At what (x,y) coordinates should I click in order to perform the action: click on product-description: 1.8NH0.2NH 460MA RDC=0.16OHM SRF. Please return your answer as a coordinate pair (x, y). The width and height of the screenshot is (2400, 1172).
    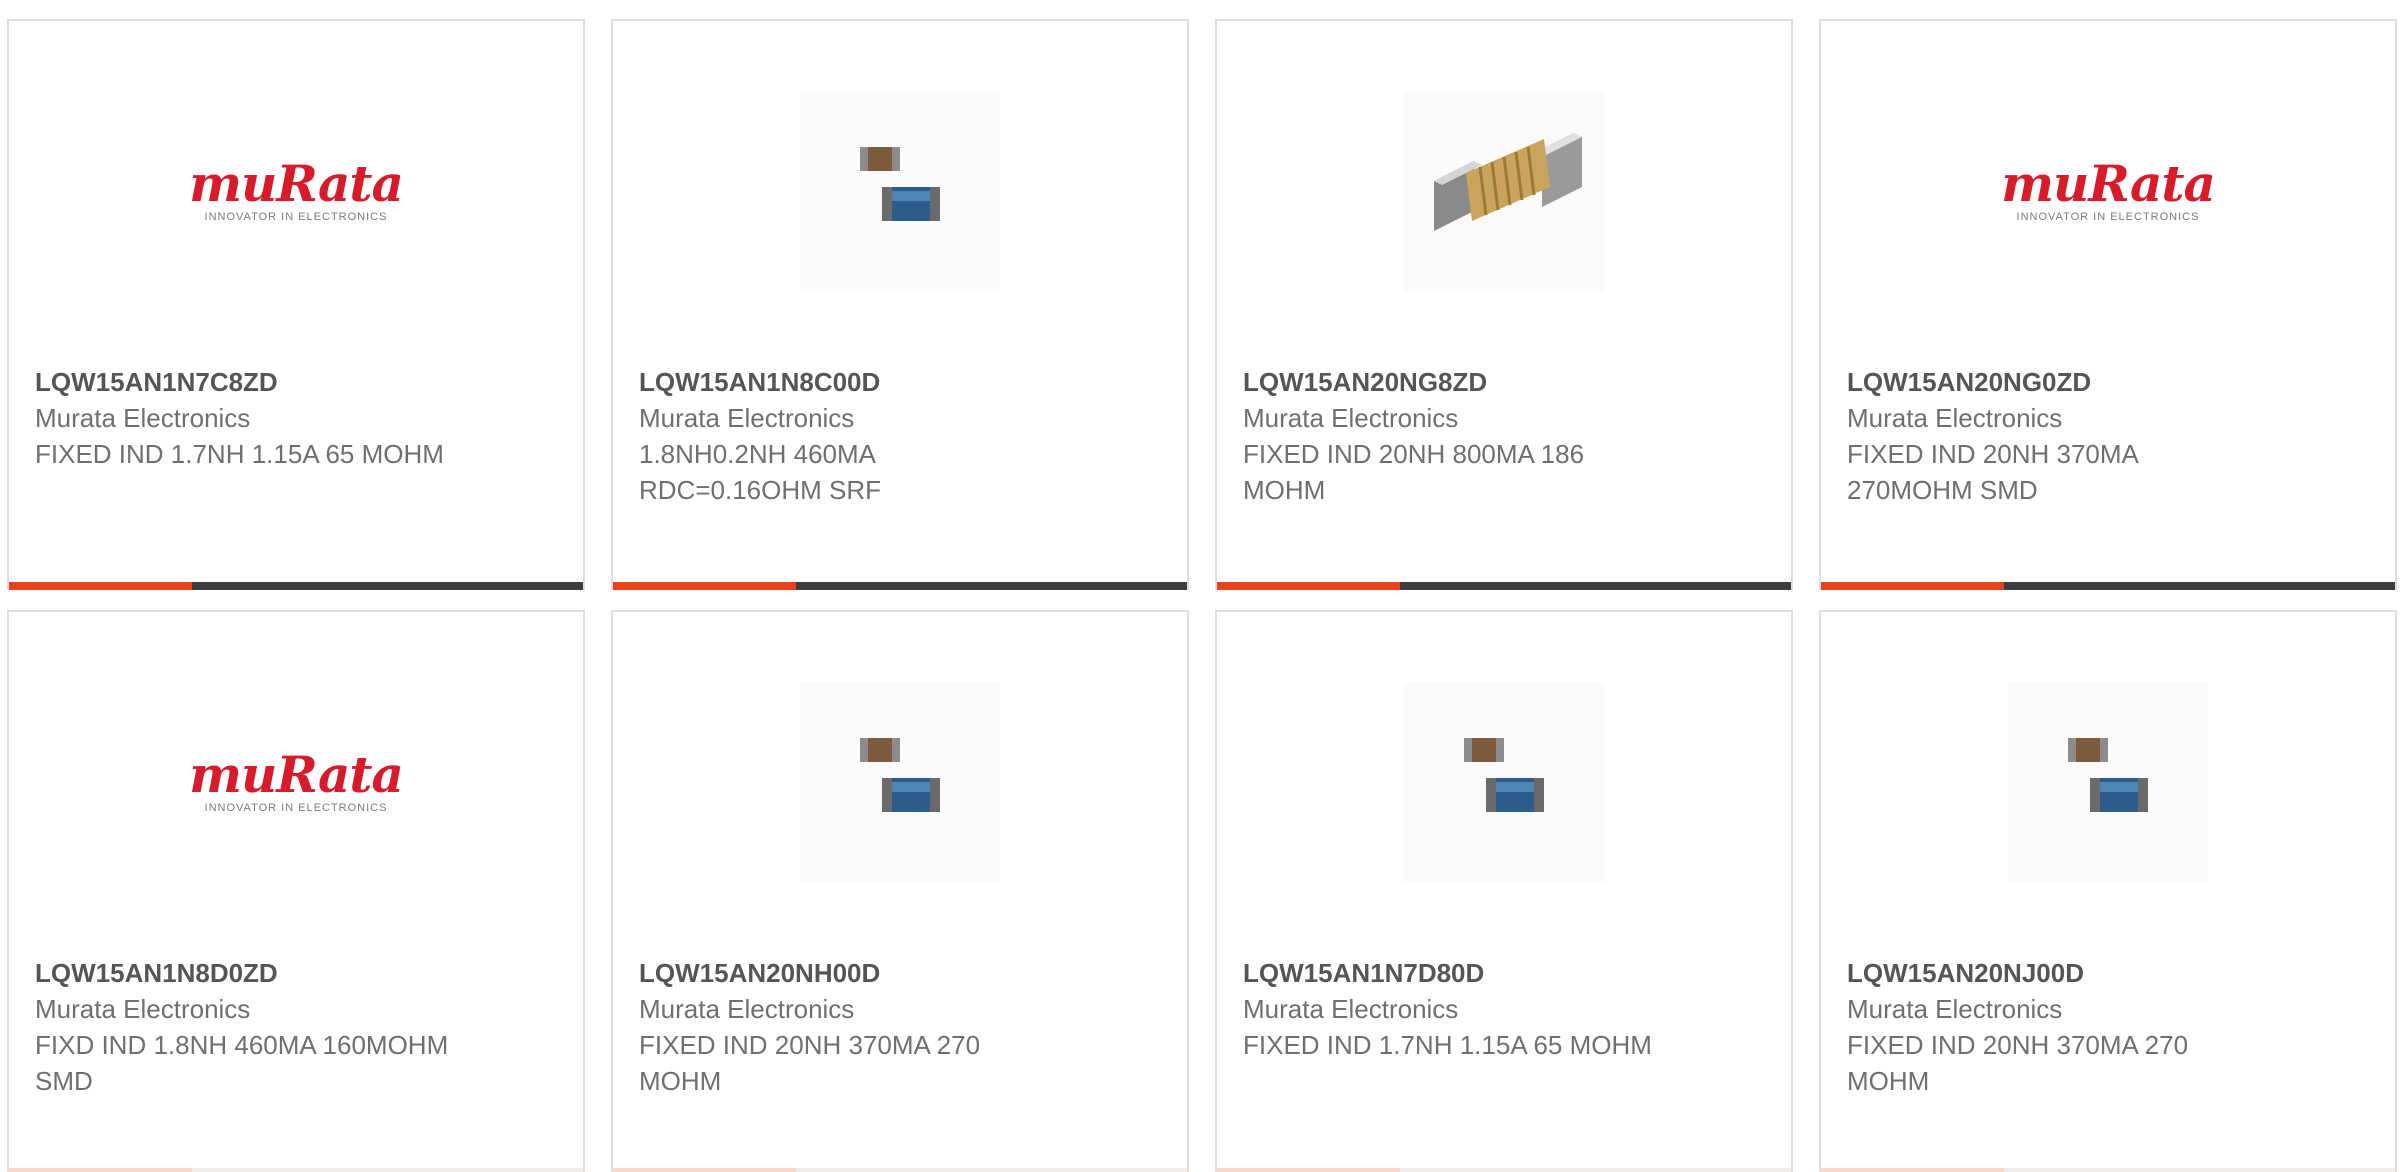
    Looking at the image, I should click on (760, 472).